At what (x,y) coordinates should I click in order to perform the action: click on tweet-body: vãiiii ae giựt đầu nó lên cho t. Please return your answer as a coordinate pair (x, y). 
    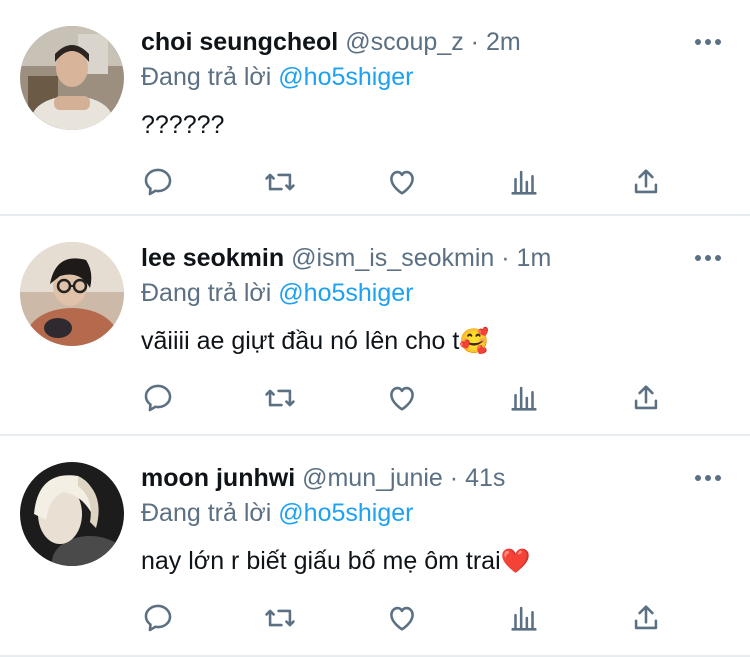
    Looking at the image, I should click on (300, 341).